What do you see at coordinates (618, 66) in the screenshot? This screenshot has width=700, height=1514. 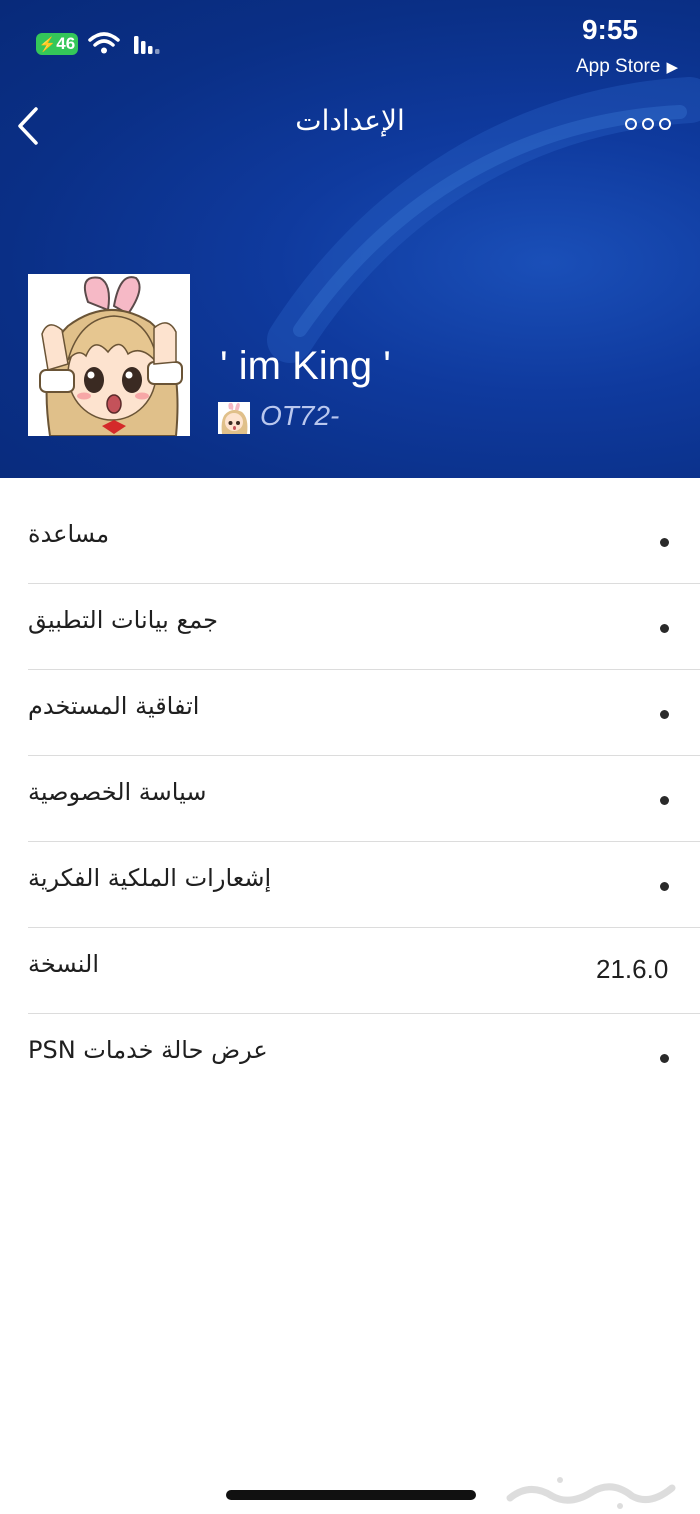 I see `back-to-app-label: App Store` at bounding box center [618, 66].